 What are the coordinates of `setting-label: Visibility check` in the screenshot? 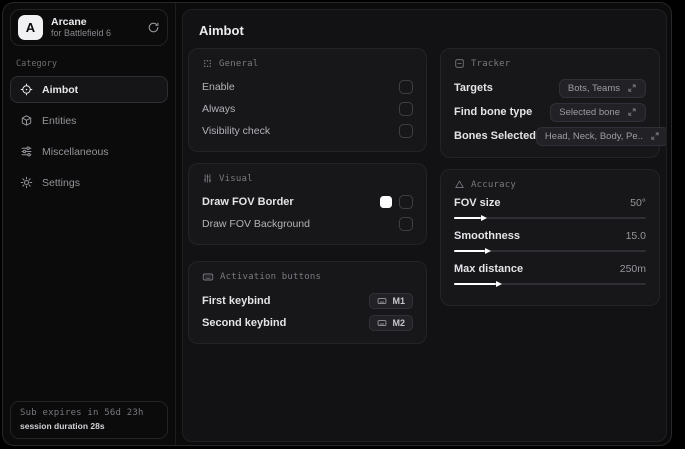 It's located at (236, 131).